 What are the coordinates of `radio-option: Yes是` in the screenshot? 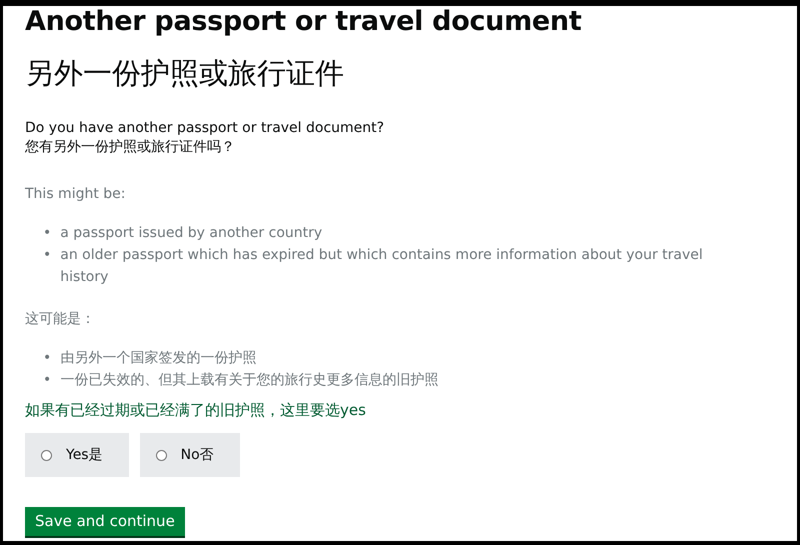 It's located at (77, 455).